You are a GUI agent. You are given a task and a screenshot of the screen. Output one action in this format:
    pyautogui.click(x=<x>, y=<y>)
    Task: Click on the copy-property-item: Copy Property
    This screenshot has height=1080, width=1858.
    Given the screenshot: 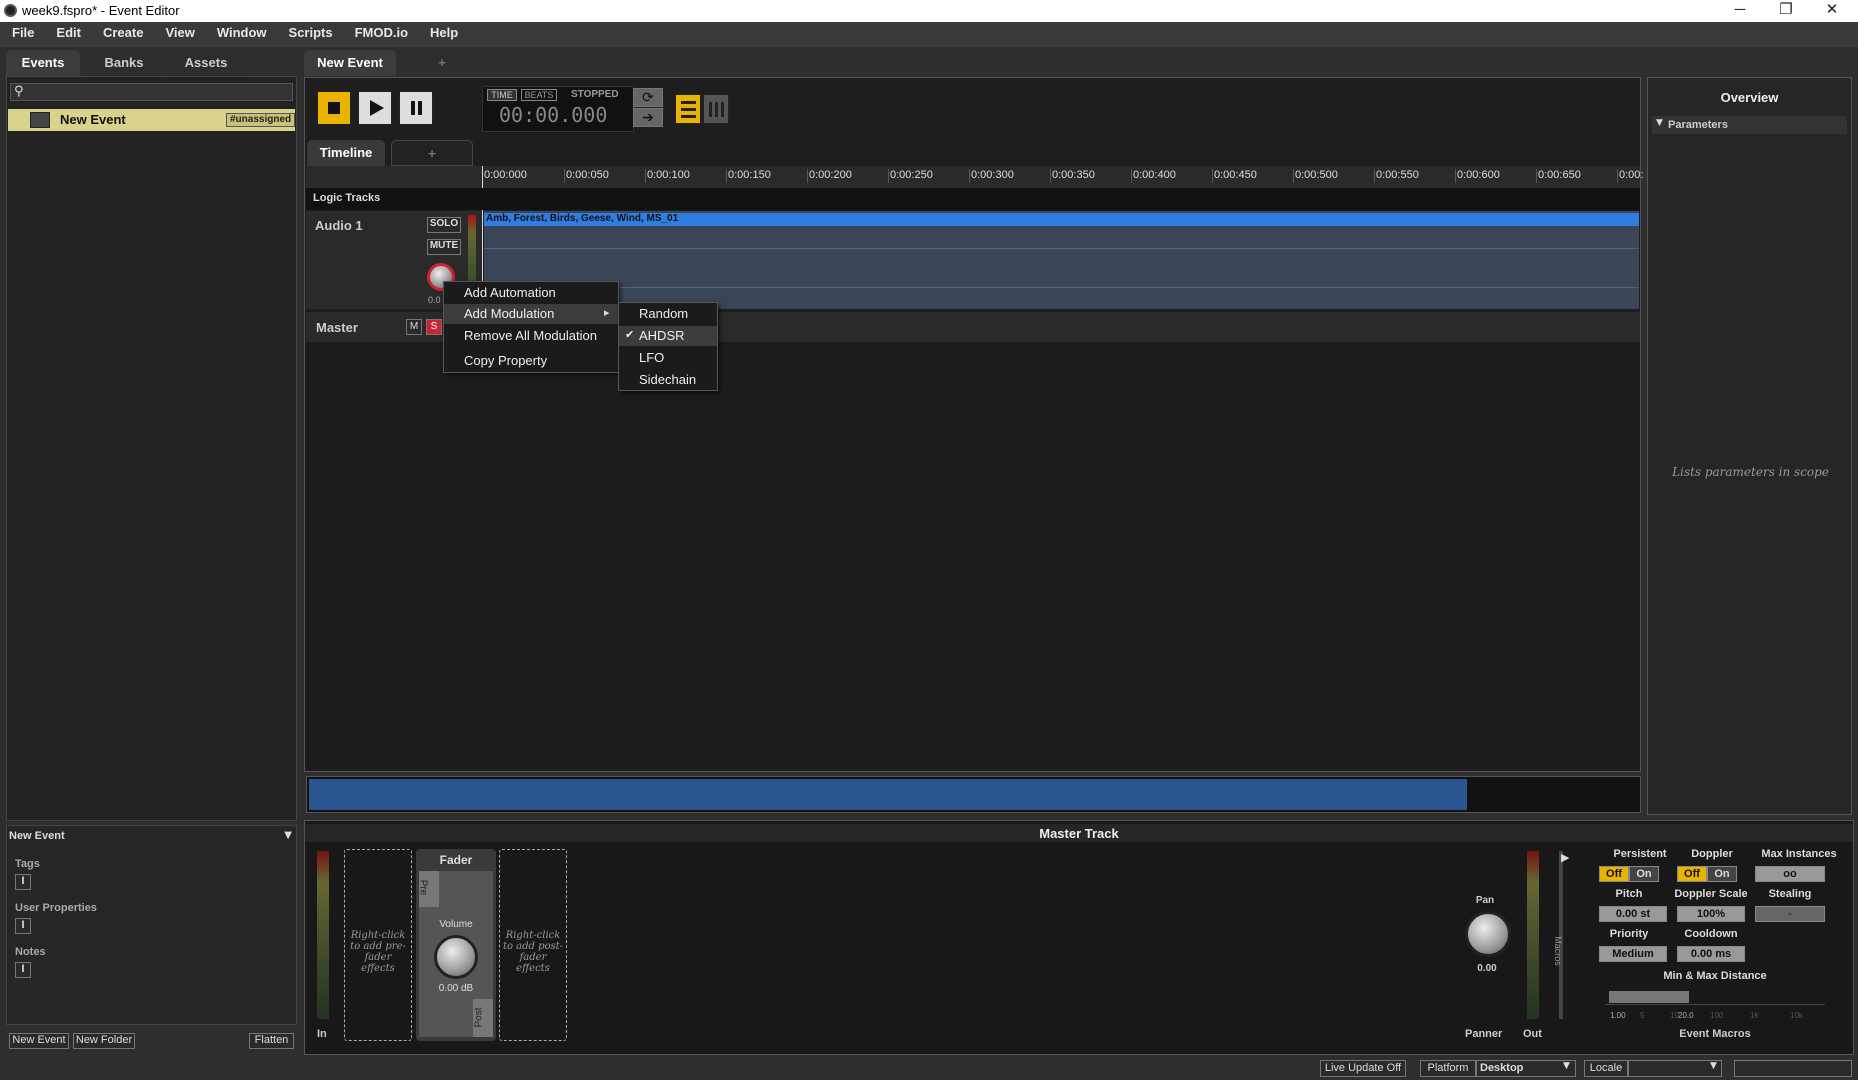 What is the action you would take?
    pyautogui.click(x=531, y=361)
    